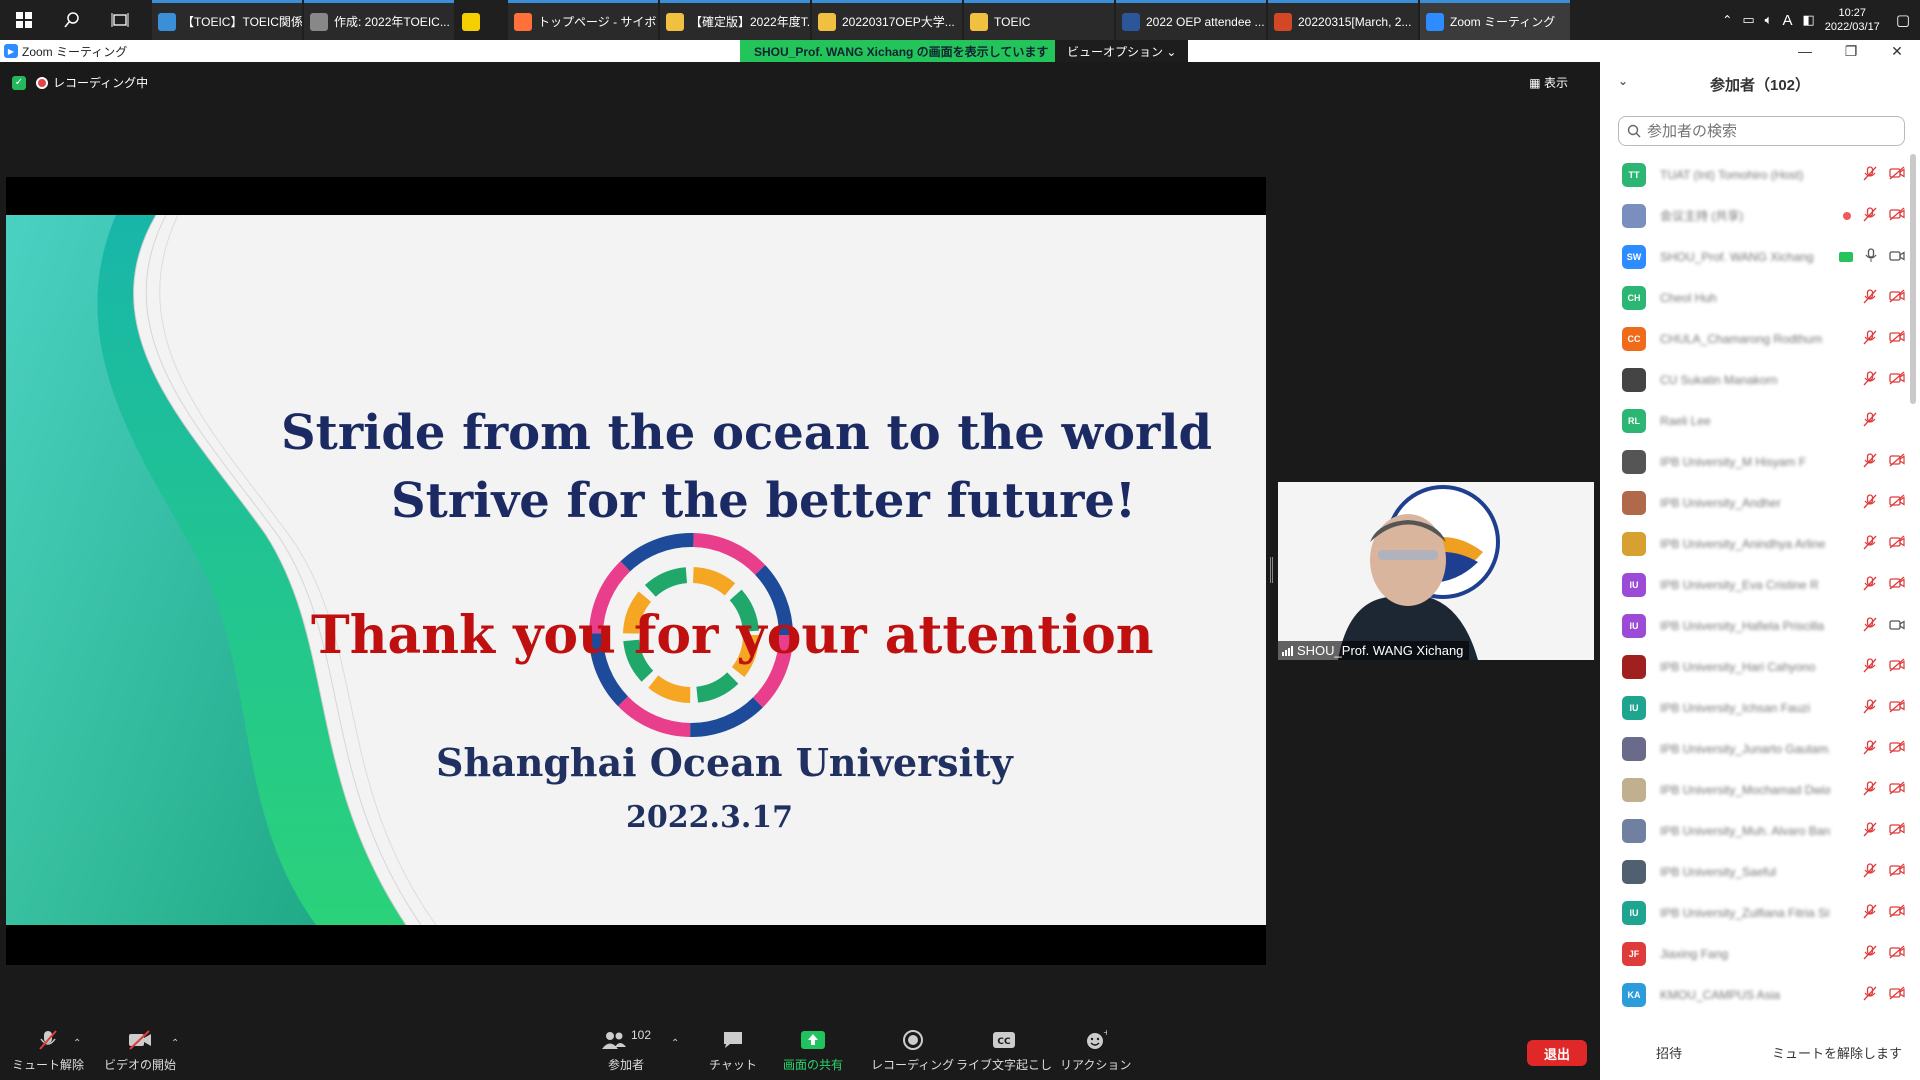 The width and height of the screenshot is (1920, 1080). What do you see at coordinates (1752, 543) in the screenshot?
I see `participant-row: IPB University_Anindhya Arline` at bounding box center [1752, 543].